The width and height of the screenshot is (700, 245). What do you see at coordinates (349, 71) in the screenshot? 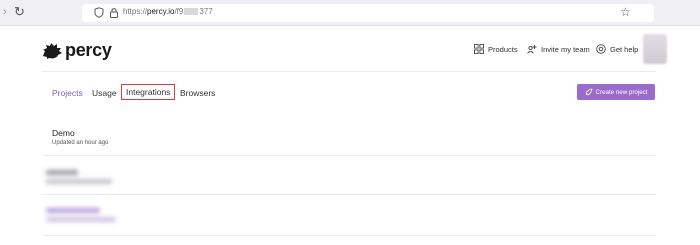
I see `header-divider` at bounding box center [349, 71].